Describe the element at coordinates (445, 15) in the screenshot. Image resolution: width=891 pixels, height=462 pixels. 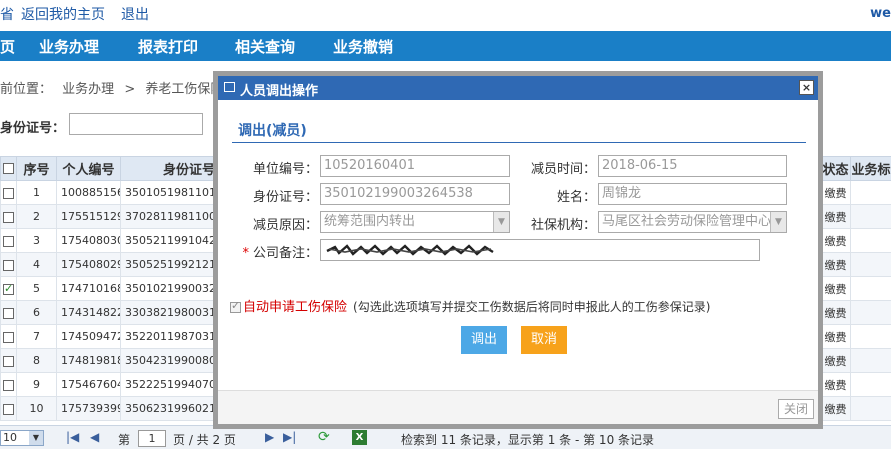
I see `top-link-bar: 省 返回我的主页 退出 we` at that location.